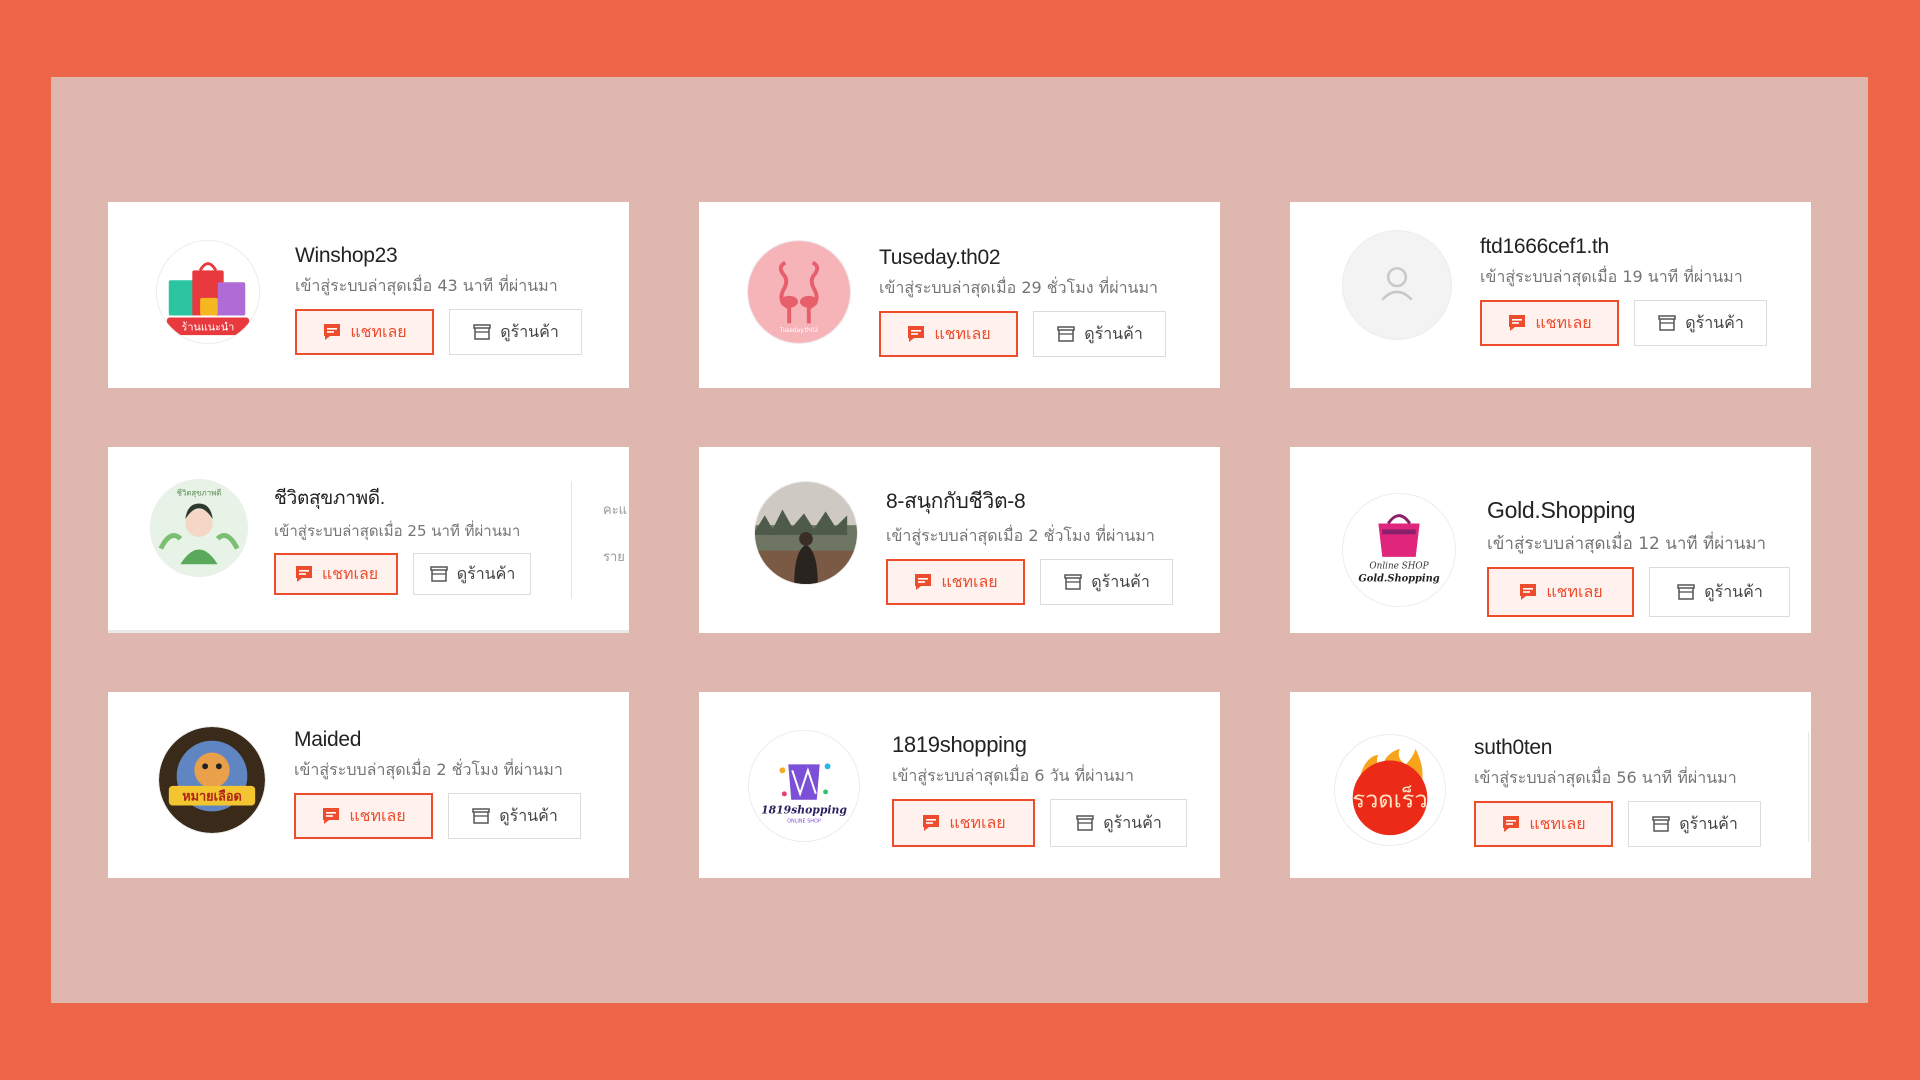 The width and height of the screenshot is (1920, 1080). Describe the element at coordinates (1039, 745) in the screenshot. I see `shop-name: 1819shopping` at that location.